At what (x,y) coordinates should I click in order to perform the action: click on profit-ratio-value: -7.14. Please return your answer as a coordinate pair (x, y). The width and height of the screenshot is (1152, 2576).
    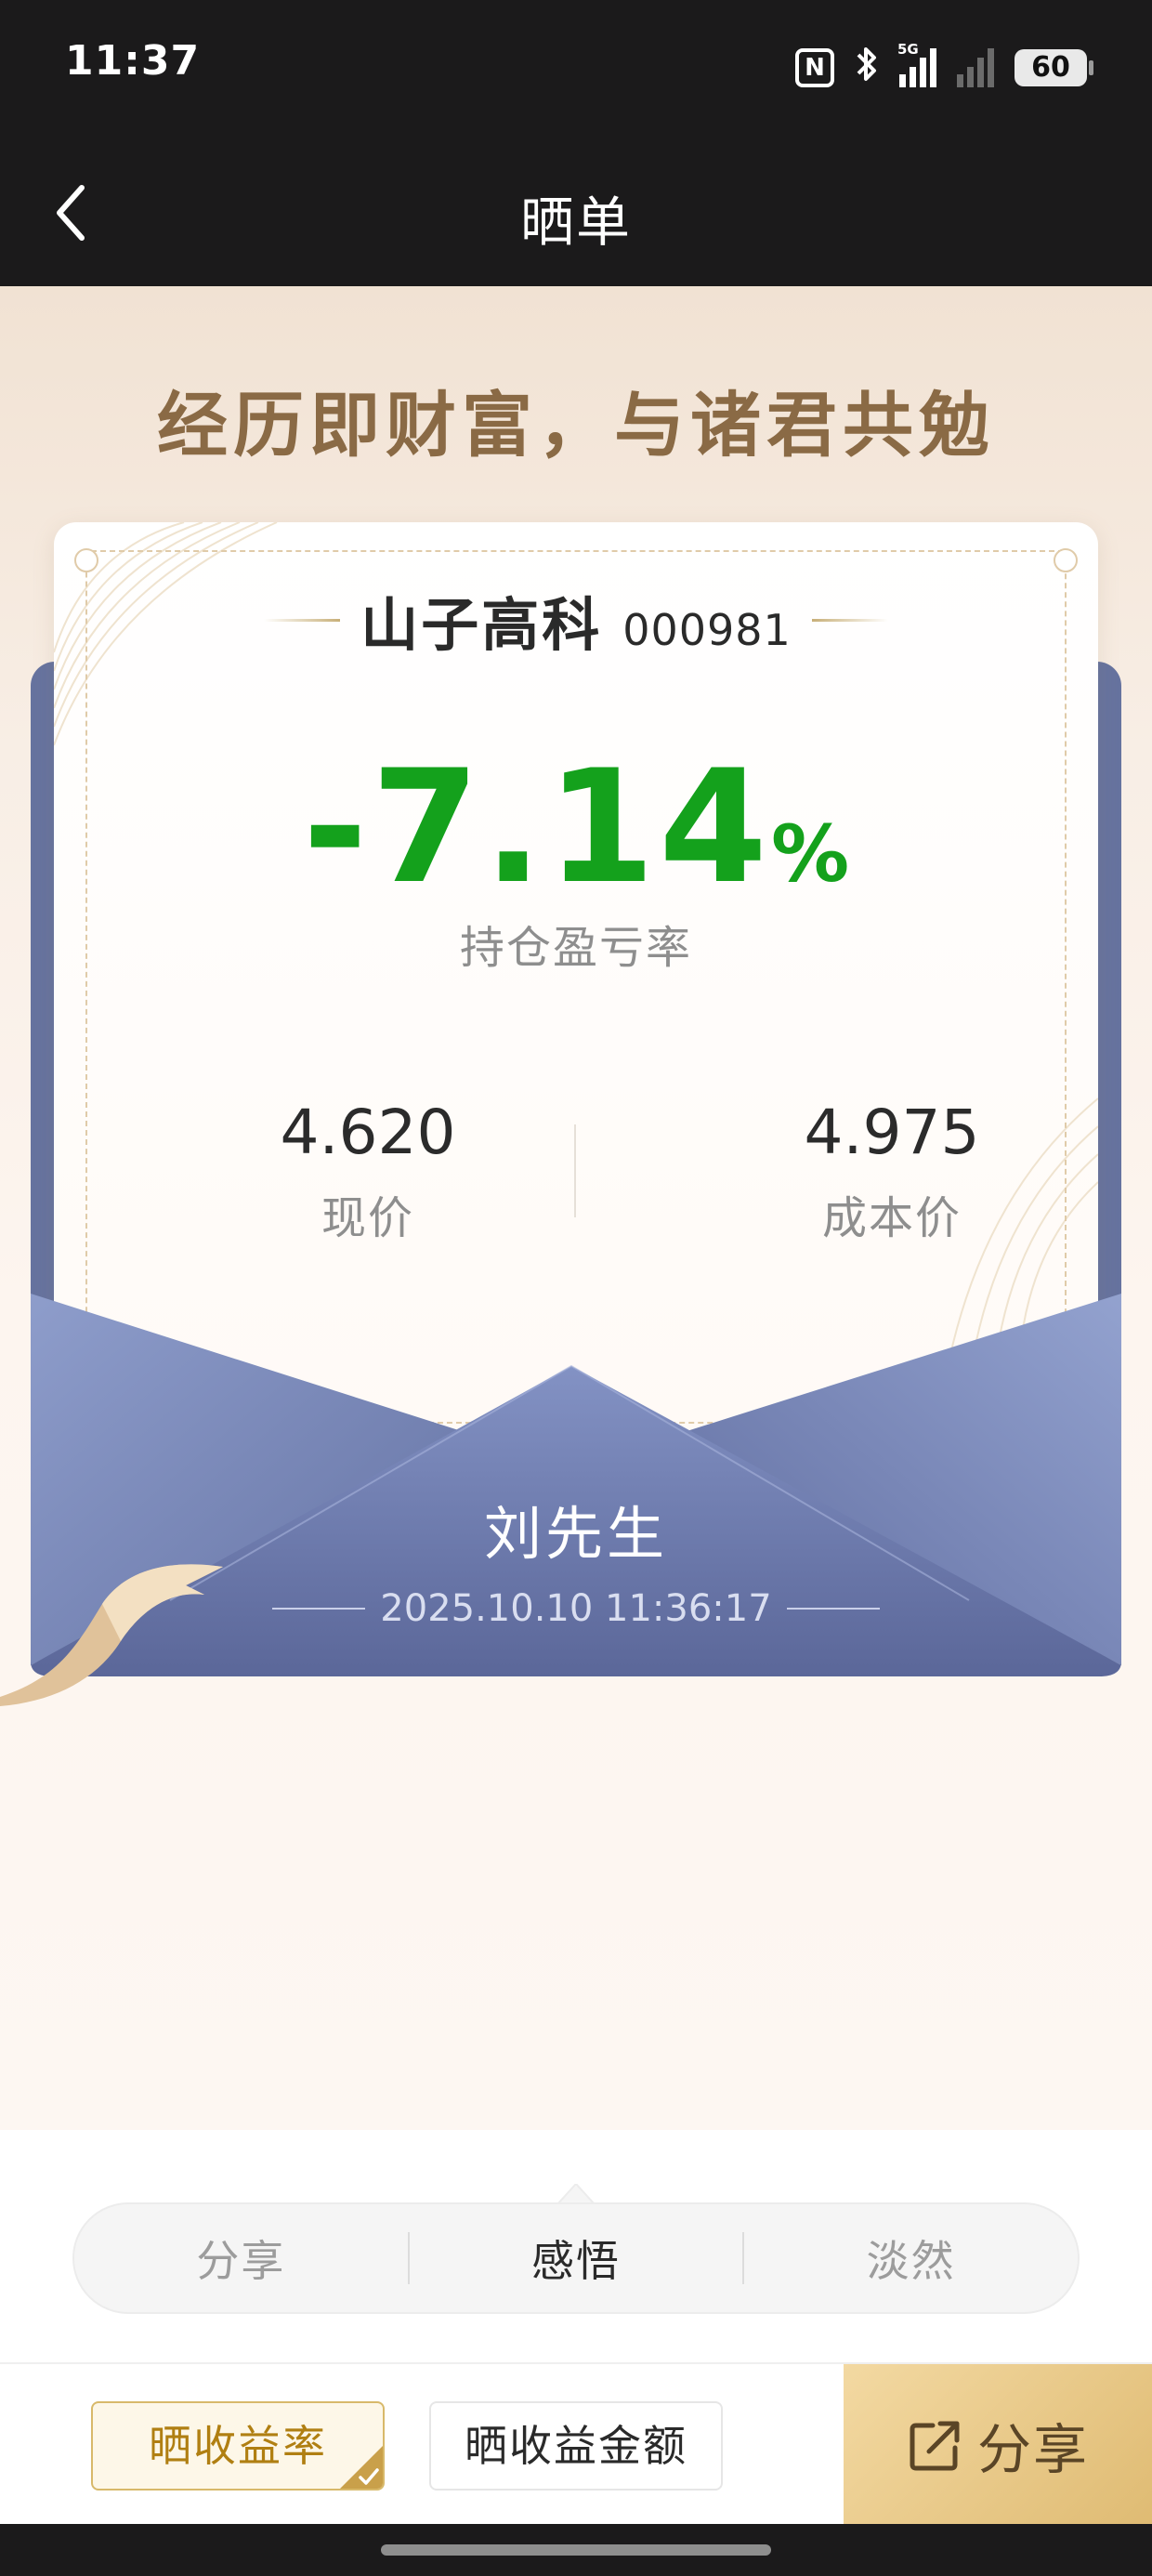
    Looking at the image, I should click on (537, 827).